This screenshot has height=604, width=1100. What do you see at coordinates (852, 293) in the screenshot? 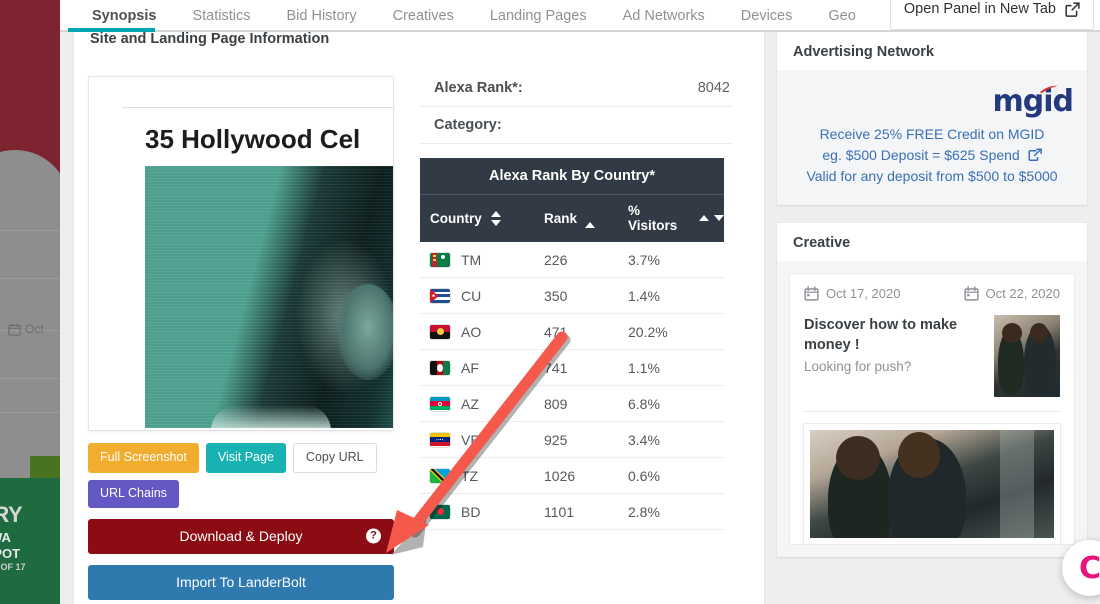
I see `creative-start-date: Oct 17, 2020` at bounding box center [852, 293].